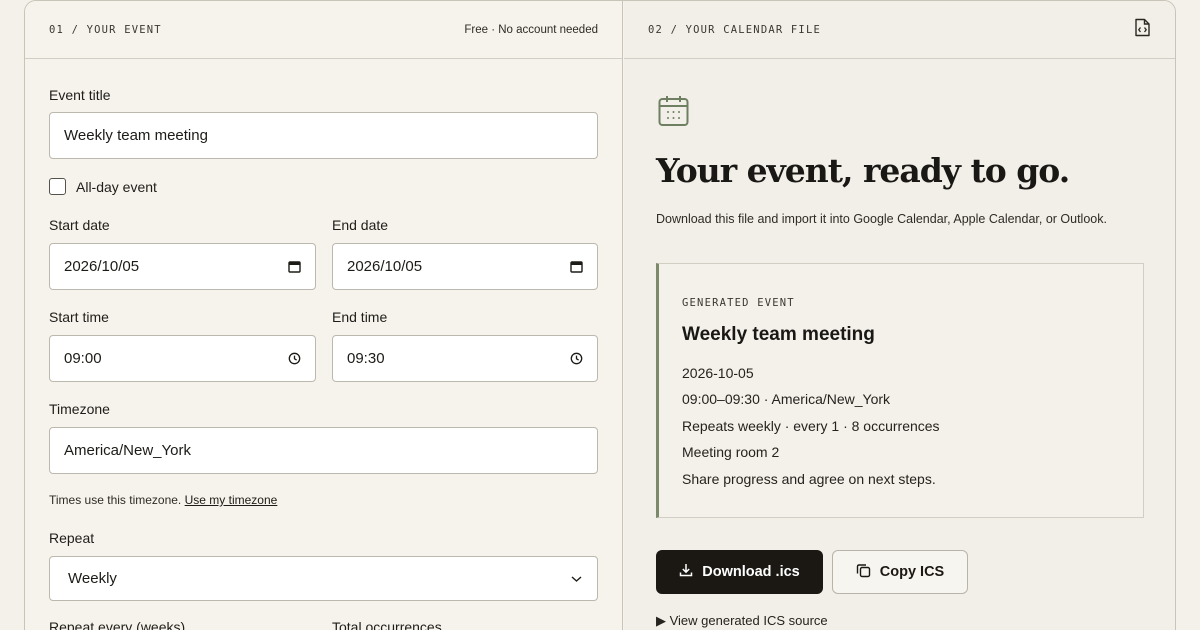  Describe the element at coordinates (385, 266) in the screenshot. I see `end-date-value: 2026/10/05` at that location.